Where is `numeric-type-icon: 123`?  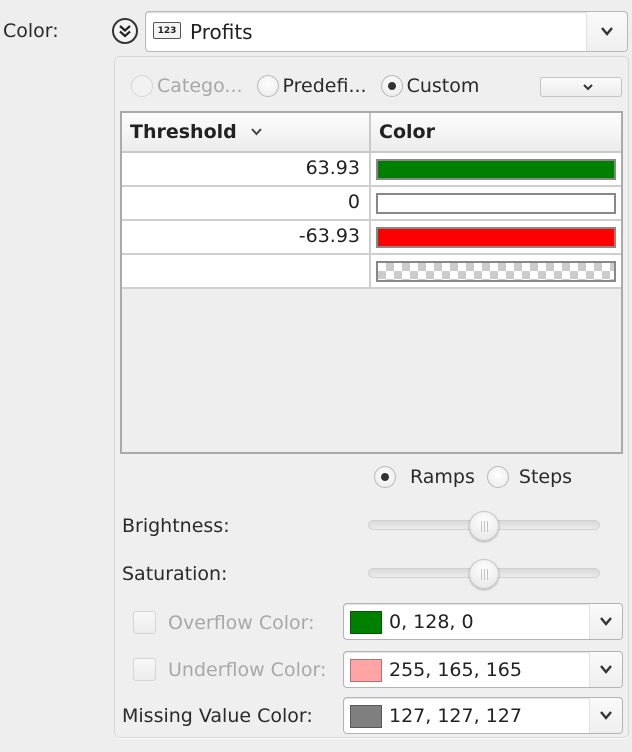 numeric-type-icon: 123 is located at coordinates (167, 30).